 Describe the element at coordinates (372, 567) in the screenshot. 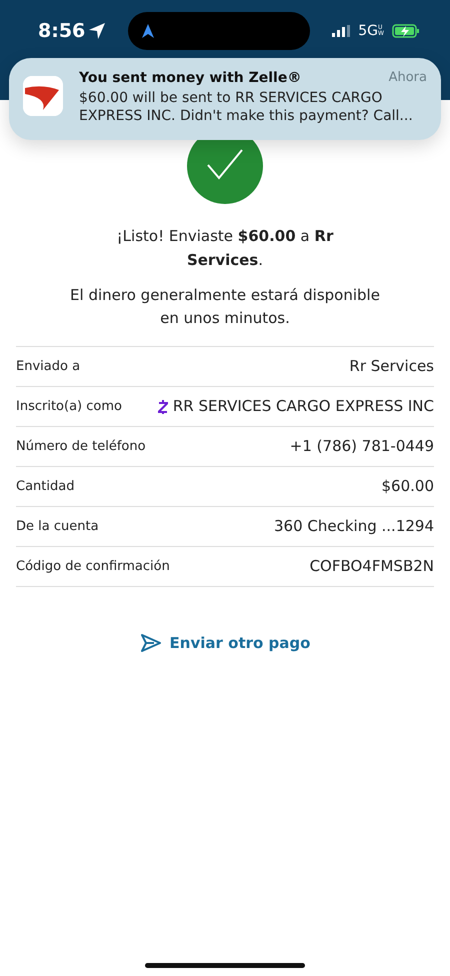

I see `detail-value: COFBO4FMSB2N` at that location.